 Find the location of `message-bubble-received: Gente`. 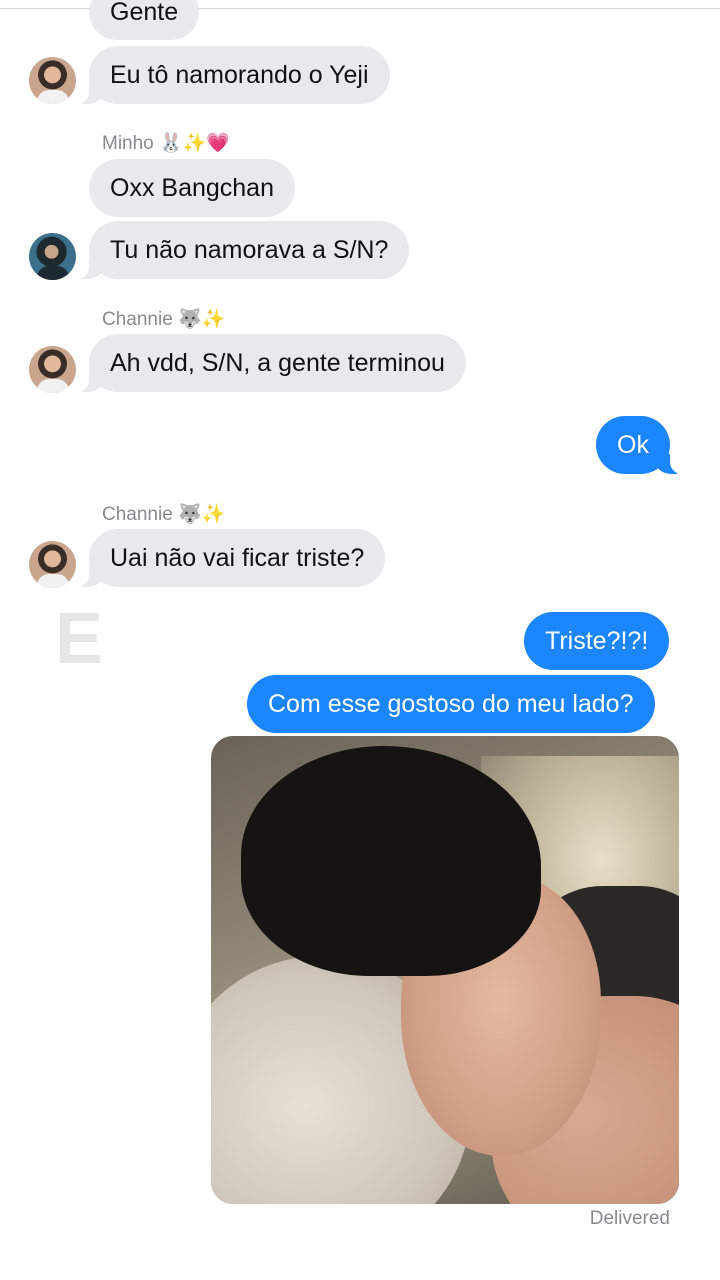

message-bubble-received: Gente is located at coordinates (144, 20).